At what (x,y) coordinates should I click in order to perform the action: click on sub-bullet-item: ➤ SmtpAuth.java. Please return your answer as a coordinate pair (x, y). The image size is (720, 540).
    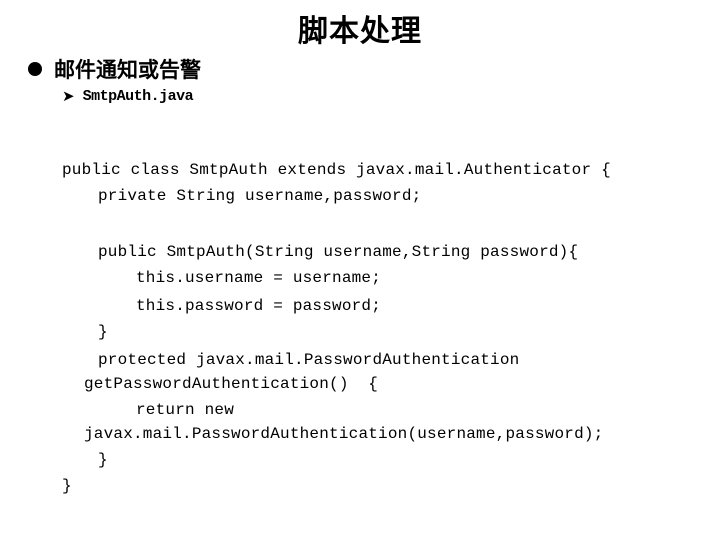
    Looking at the image, I should click on (128, 96).